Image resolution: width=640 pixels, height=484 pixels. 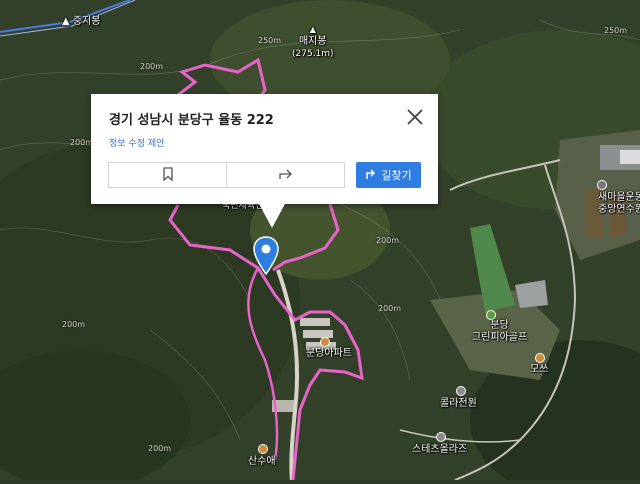 I want to click on place-label-apartment: 분당아파트, so click(x=329, y=354).